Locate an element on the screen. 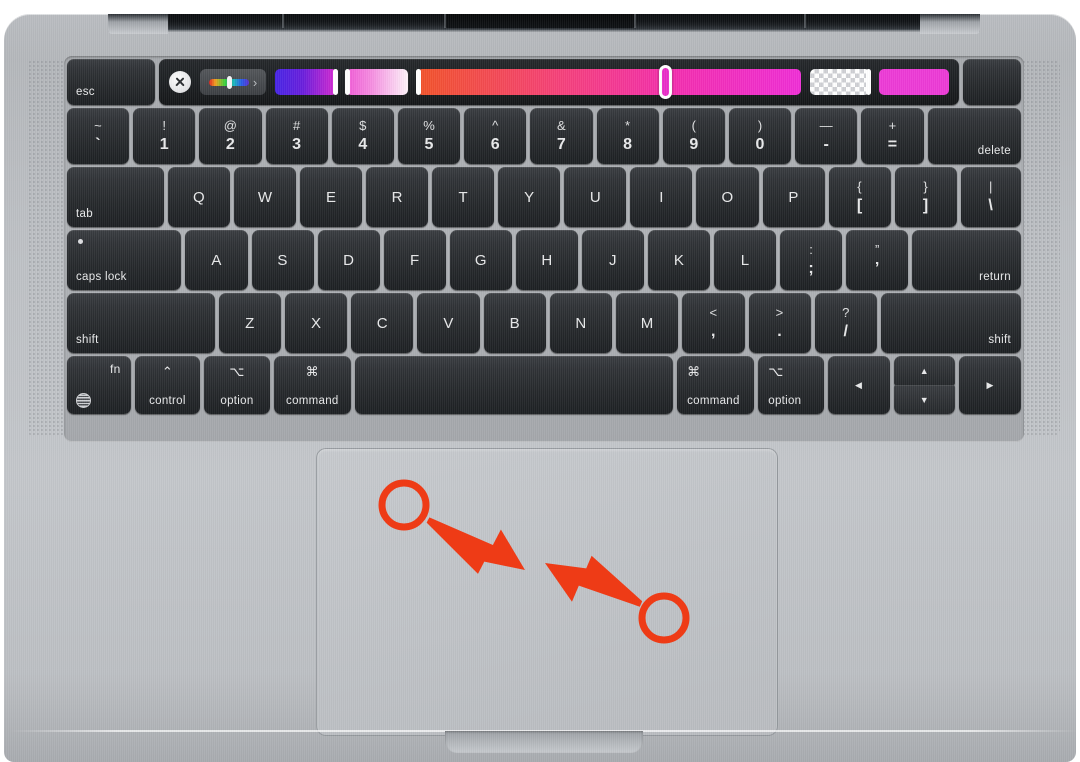 This screenshot has width=1080, height=762. color-spectrum-icon: › is located at coordinates (233, 82).